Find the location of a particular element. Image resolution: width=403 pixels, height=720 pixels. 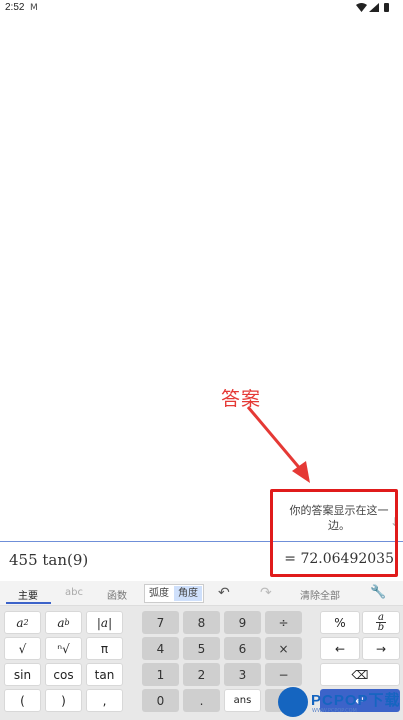

watermark-logo: PCPOP下载 WWW.PCPOP.COM is located at coordinates (340, 701).